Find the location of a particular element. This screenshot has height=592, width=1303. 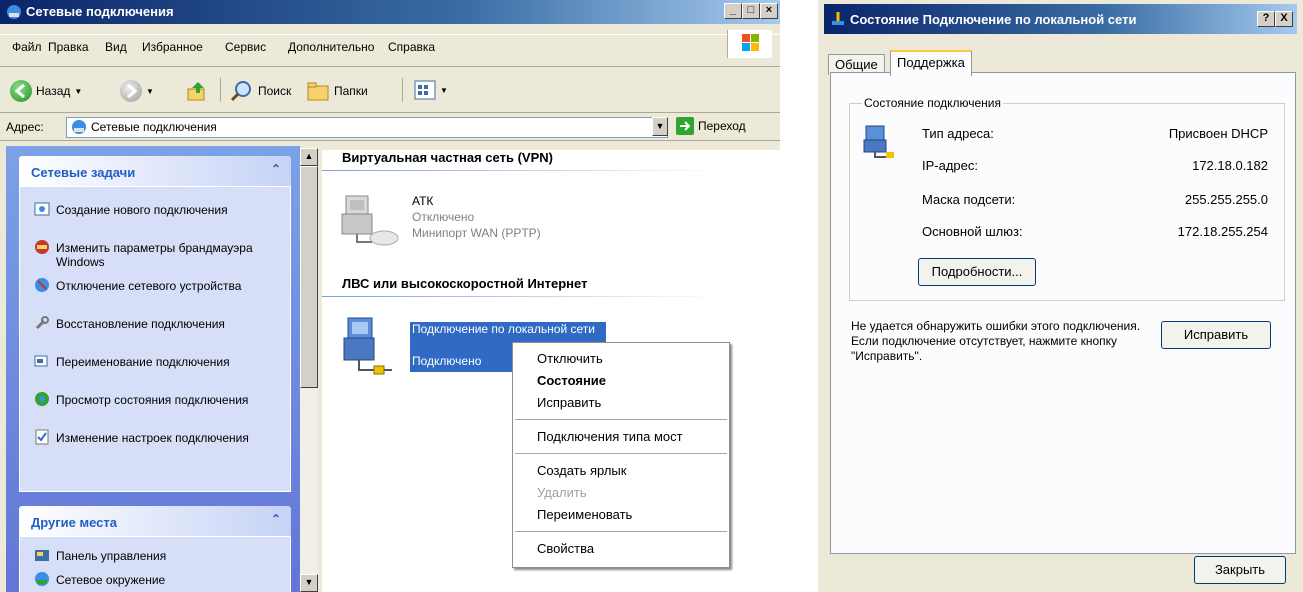

address-type-label: Тип адреса: is located at coordinates (958, 133).